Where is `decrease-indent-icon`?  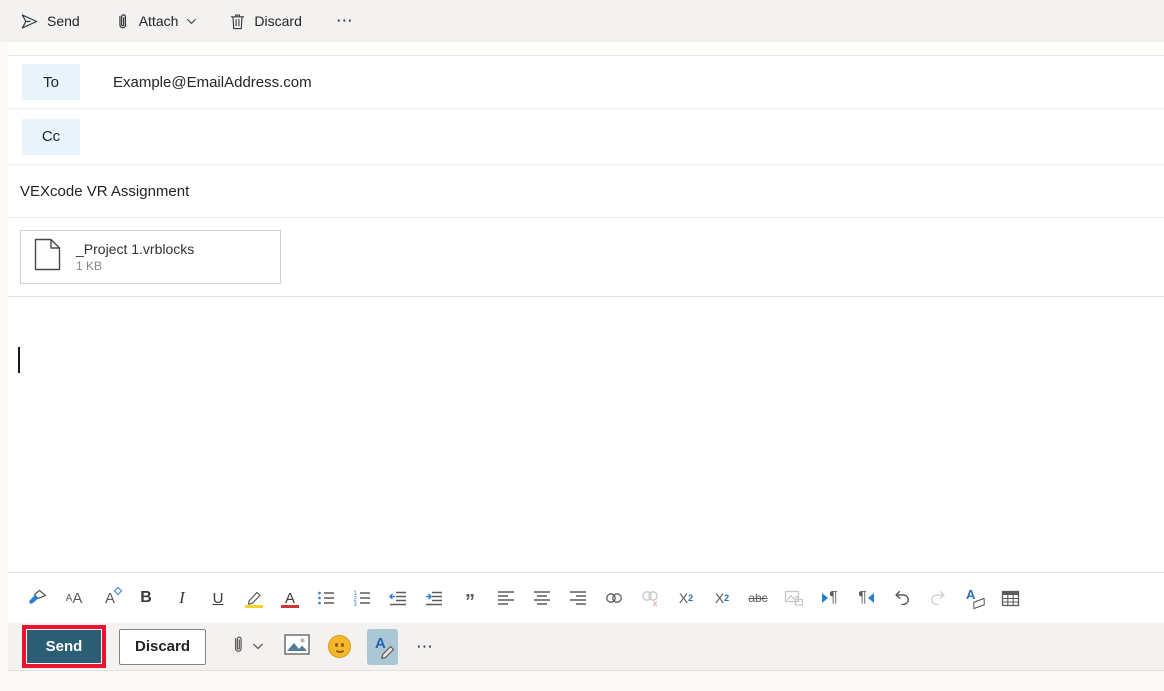 decrease-indent-icon is located at coordinates (397, 598).